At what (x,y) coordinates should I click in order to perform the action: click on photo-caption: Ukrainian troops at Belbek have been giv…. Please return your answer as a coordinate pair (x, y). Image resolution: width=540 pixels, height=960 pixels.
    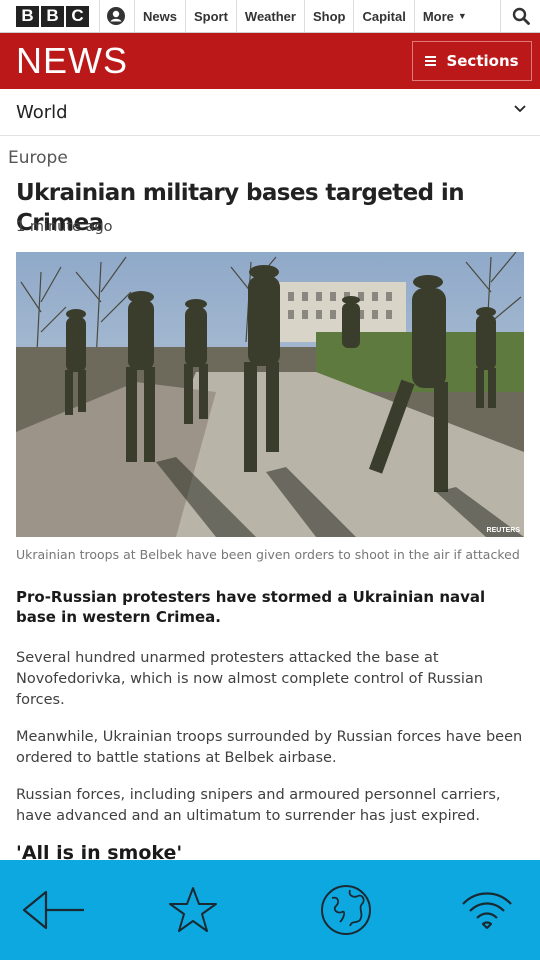
    Looking at the image, I should click on (268, 554).